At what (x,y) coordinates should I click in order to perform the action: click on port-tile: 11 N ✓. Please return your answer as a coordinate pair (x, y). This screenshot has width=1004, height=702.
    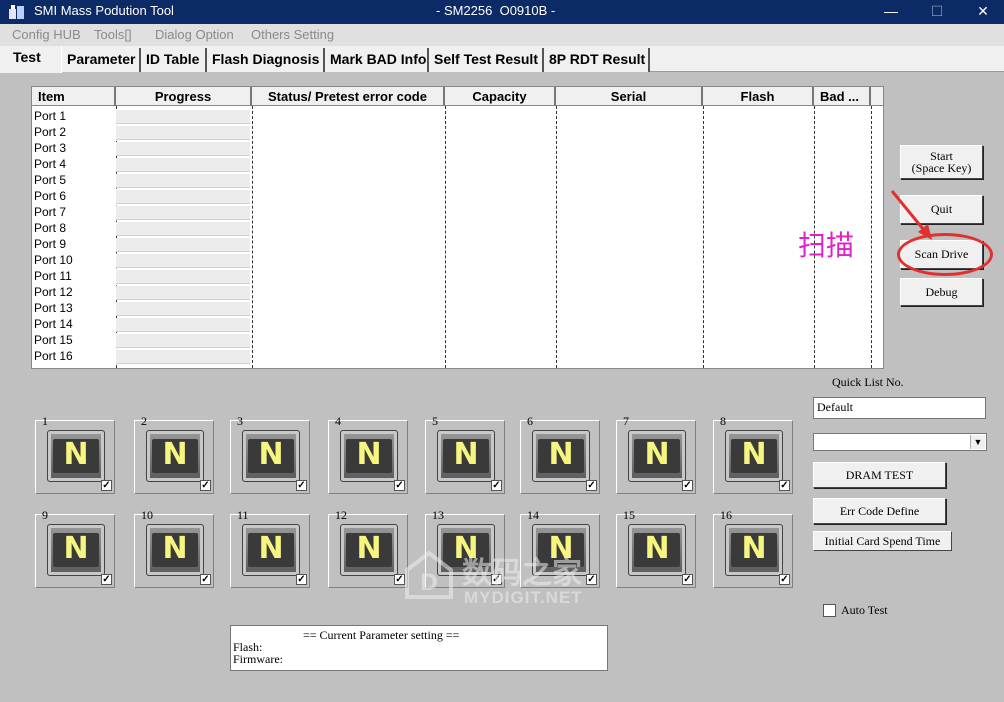
    Looking at the image, I should click on (270, 548).